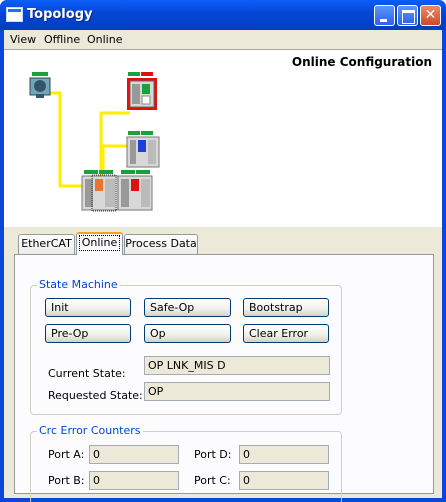  I want to click on close-icon: ✕, so click(430, 15).